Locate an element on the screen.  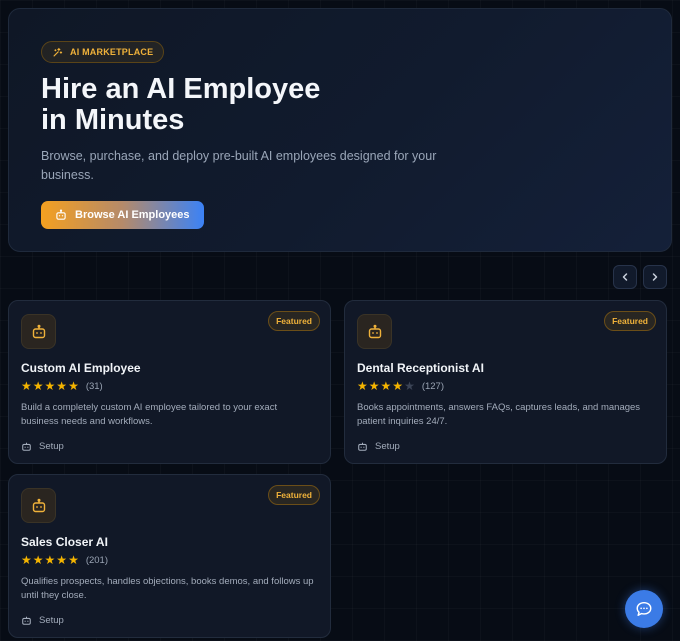
chat-bubble-icon is located at coordinates (644, 609).